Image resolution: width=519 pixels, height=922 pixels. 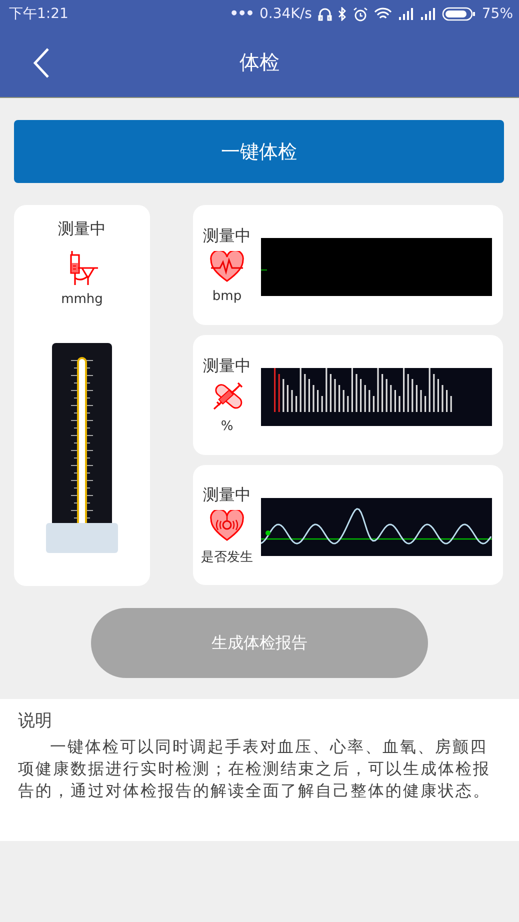 I want to click on unit-label: mmhg, so click(x=82, y=299).